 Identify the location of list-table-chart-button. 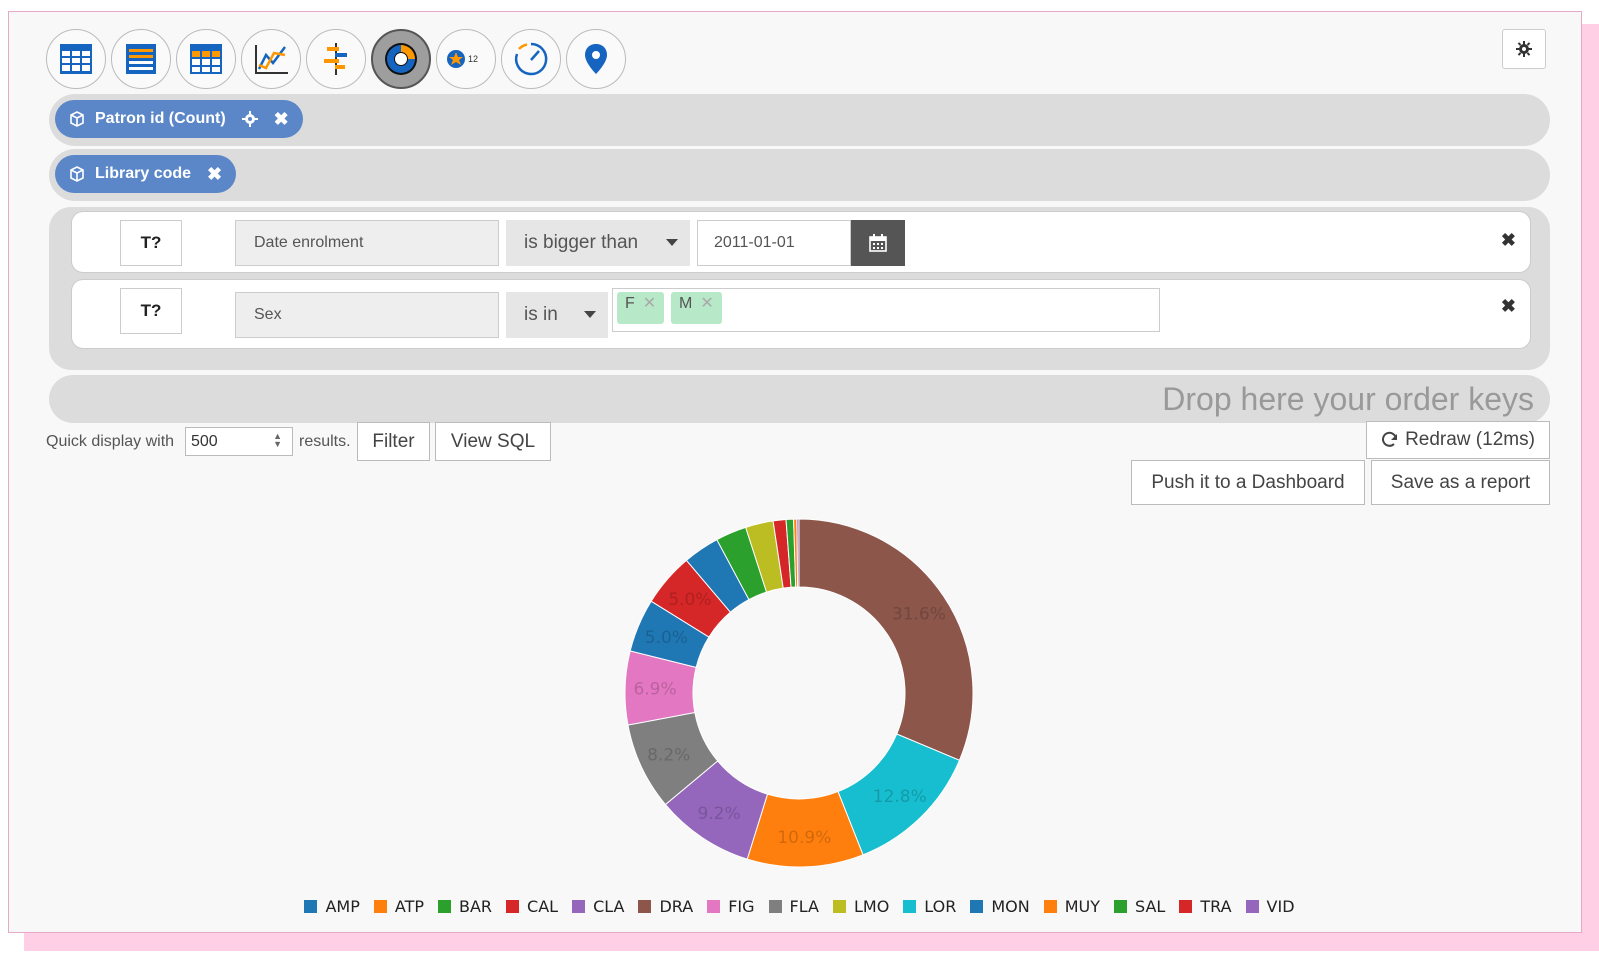
(141, 59).